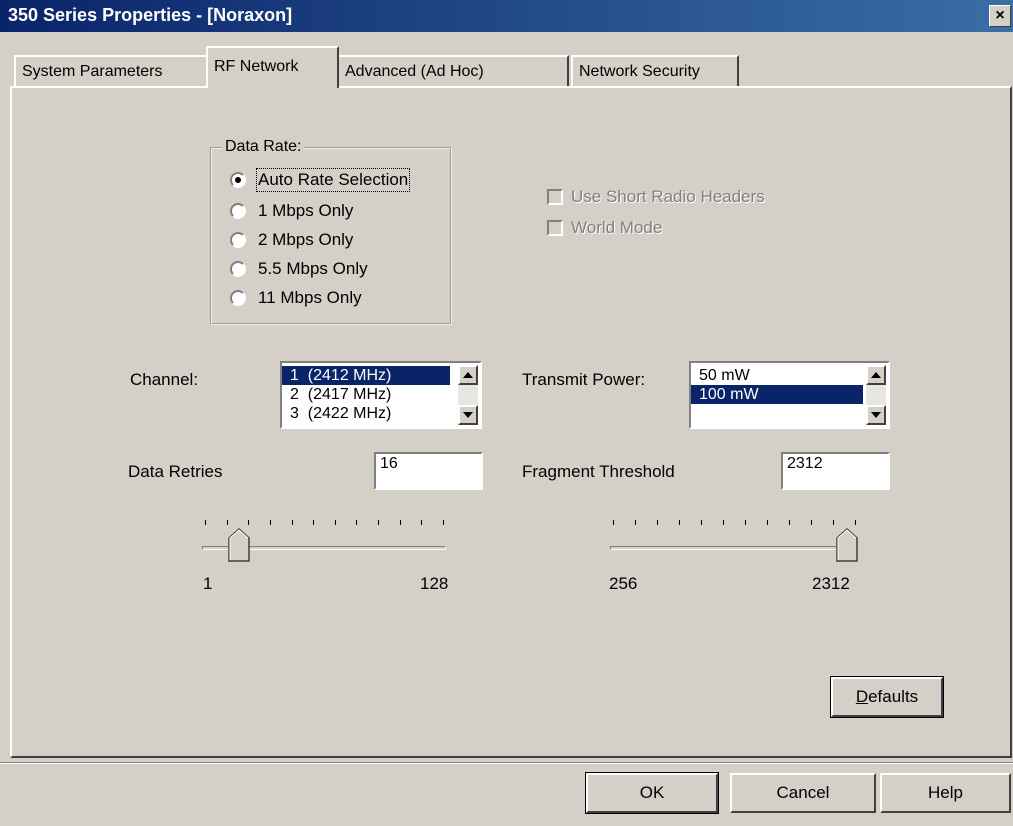 Image resolution: width=1013 pixels, height=826 pixels. What do you see at coordinates (803, 793) in the screenshot?
I see `cancel-button: Cancel` at bounding box center [803, 793].